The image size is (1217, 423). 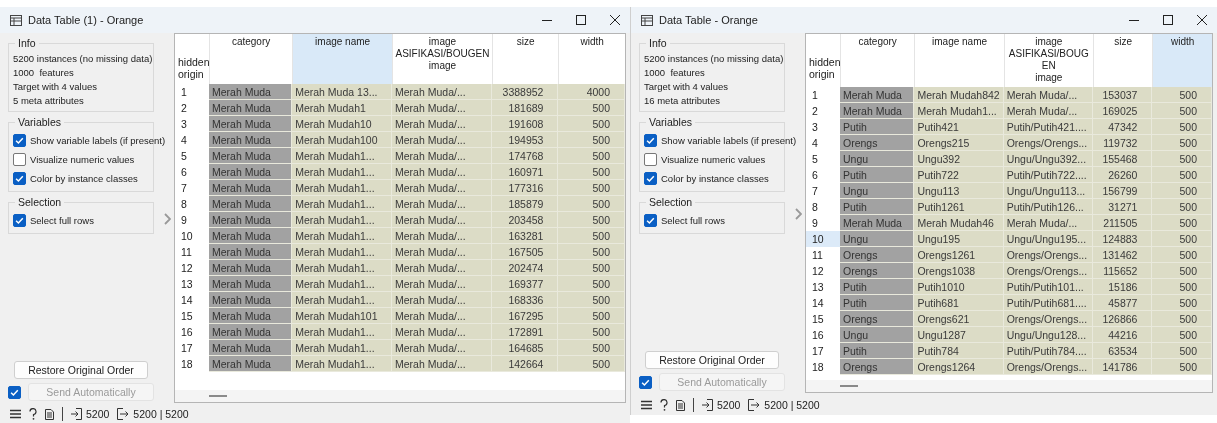 I want to click on table-icon, so click(x=16, y=20).